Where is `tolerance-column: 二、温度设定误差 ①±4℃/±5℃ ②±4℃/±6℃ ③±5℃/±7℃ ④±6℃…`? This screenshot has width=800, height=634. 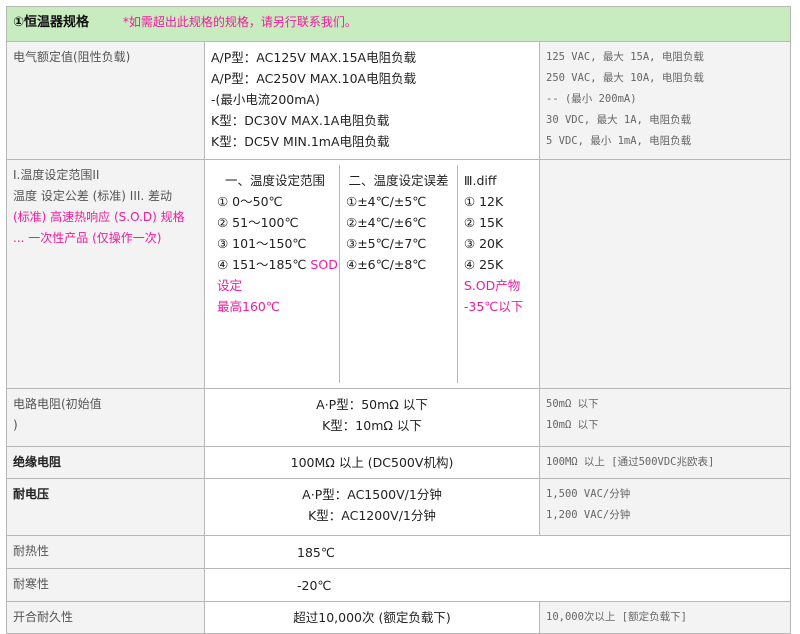
tolerance-column: 二、温度设定误差 ①±4℃/±5℃ ②±4℃/±6℃ ③±5℃/±7℃ ④±6℃… is located at coordinates (398, 274).